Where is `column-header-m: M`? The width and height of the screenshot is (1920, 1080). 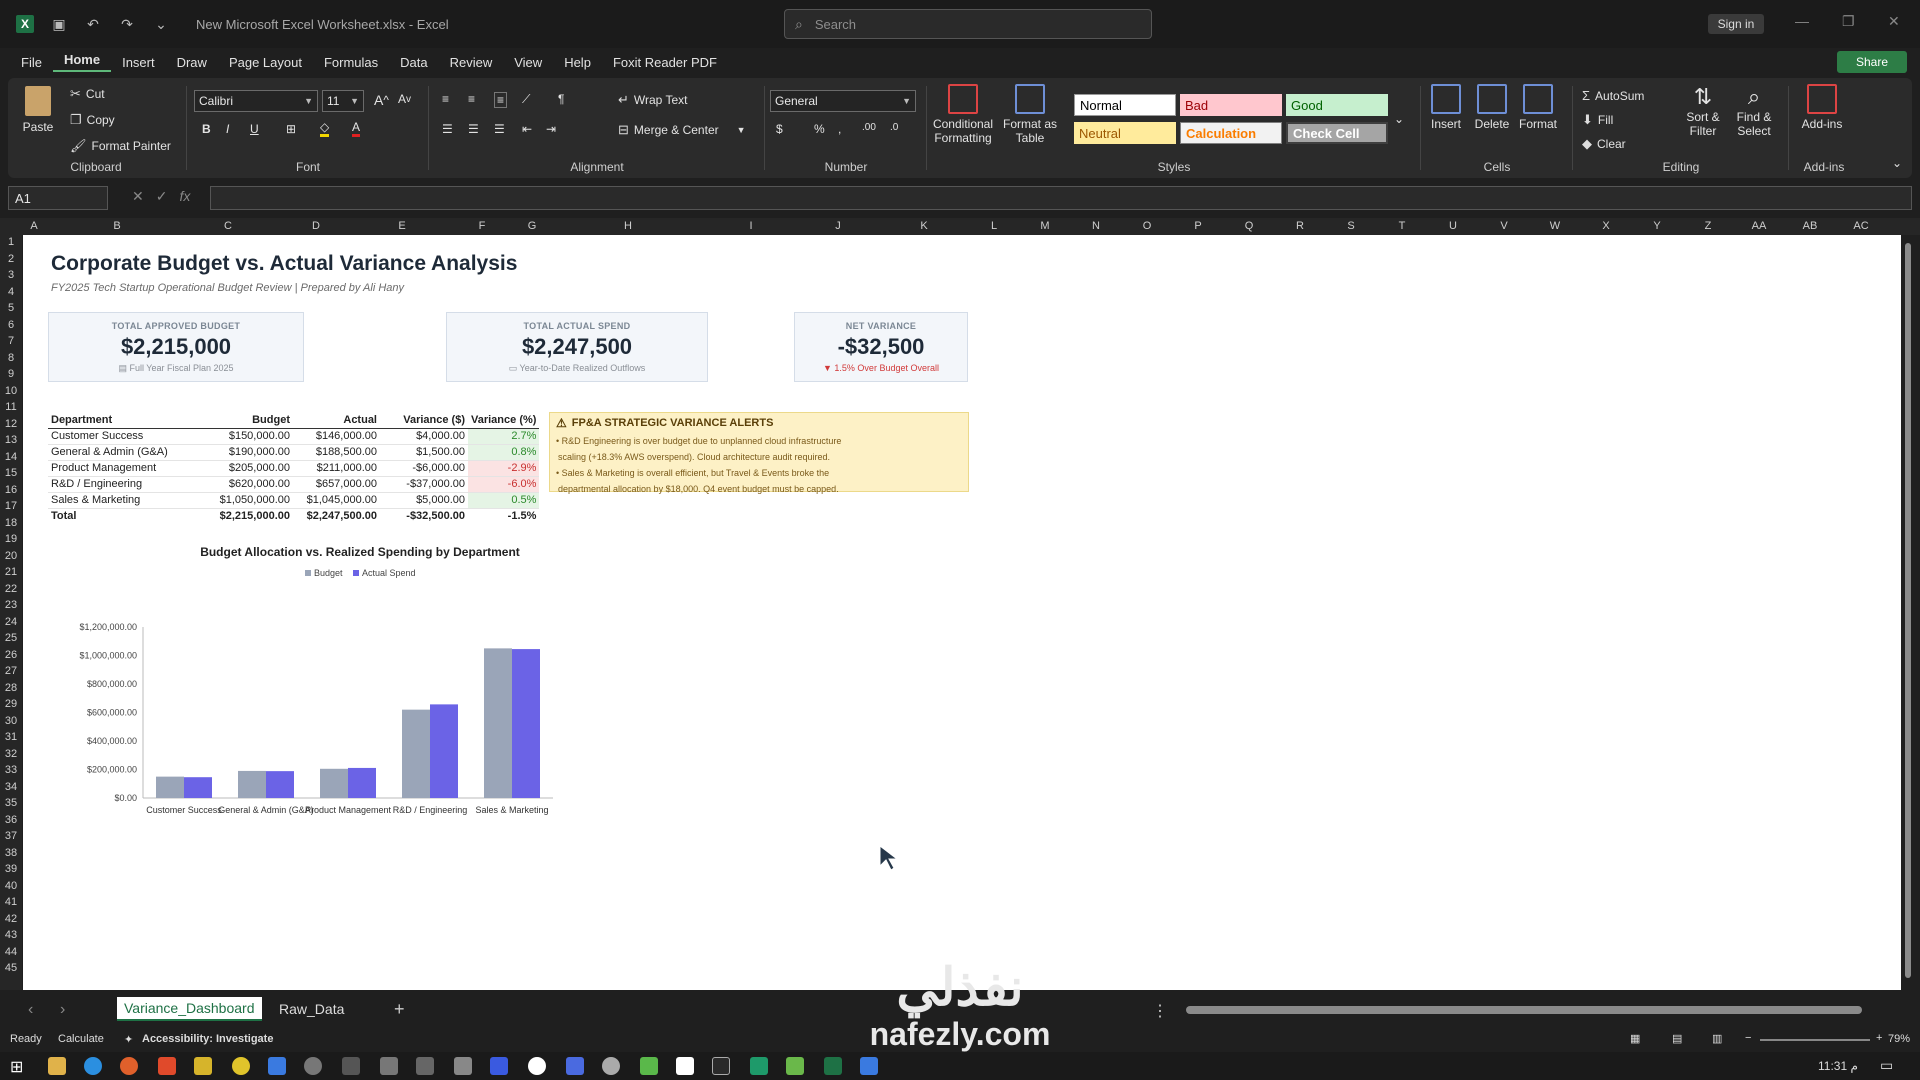 column-header-m: M is located at coordinates (1044, 226).